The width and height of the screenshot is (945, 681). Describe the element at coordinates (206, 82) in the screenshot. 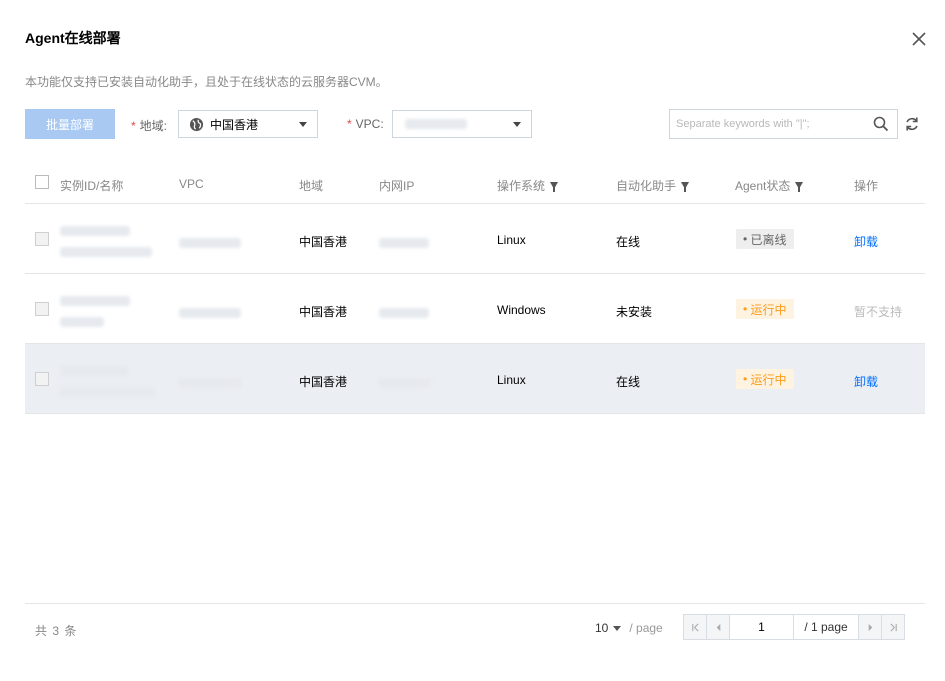

I see `dialog-description: 本功能仅支持已安装自动化助手，且处于在线状态的云服务器CVM。` at that location.